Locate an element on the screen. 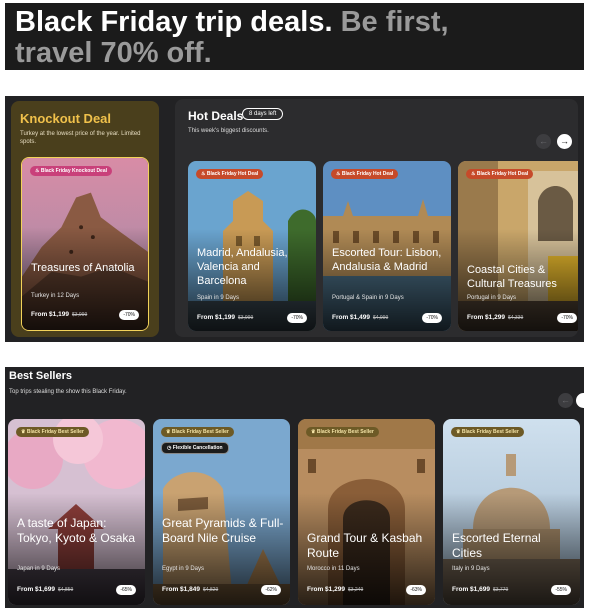 This screenshot has height=613, width=590. card-title: A taste of Japan: Tokyo, Kyoto & Osaka is located at coordinates (76, 530).